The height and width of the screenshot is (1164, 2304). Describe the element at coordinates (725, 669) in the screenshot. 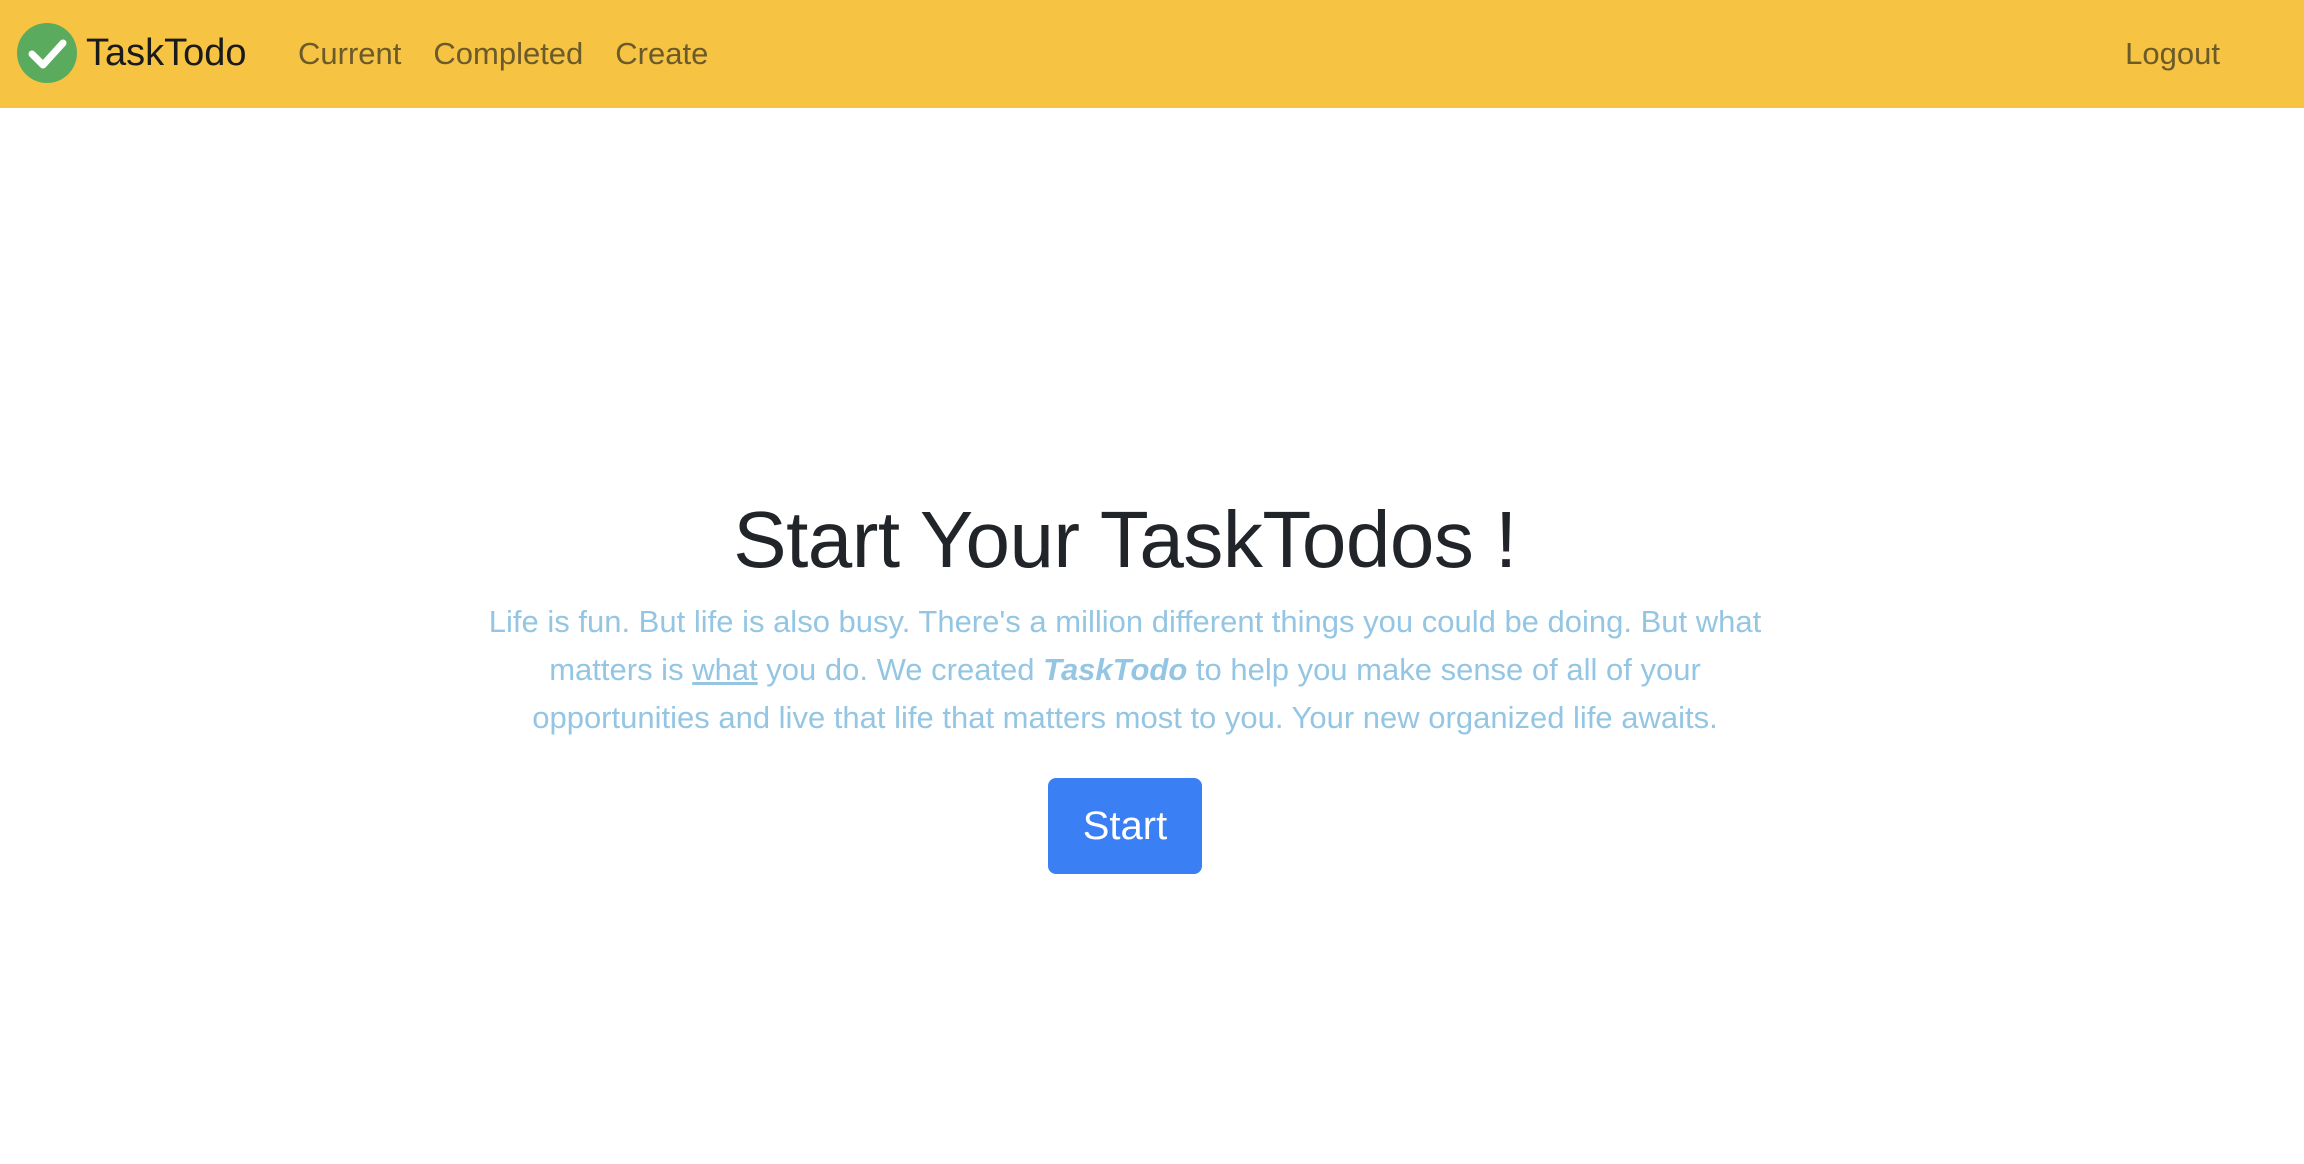

I see `hero-lead-underlined: what` at that location.